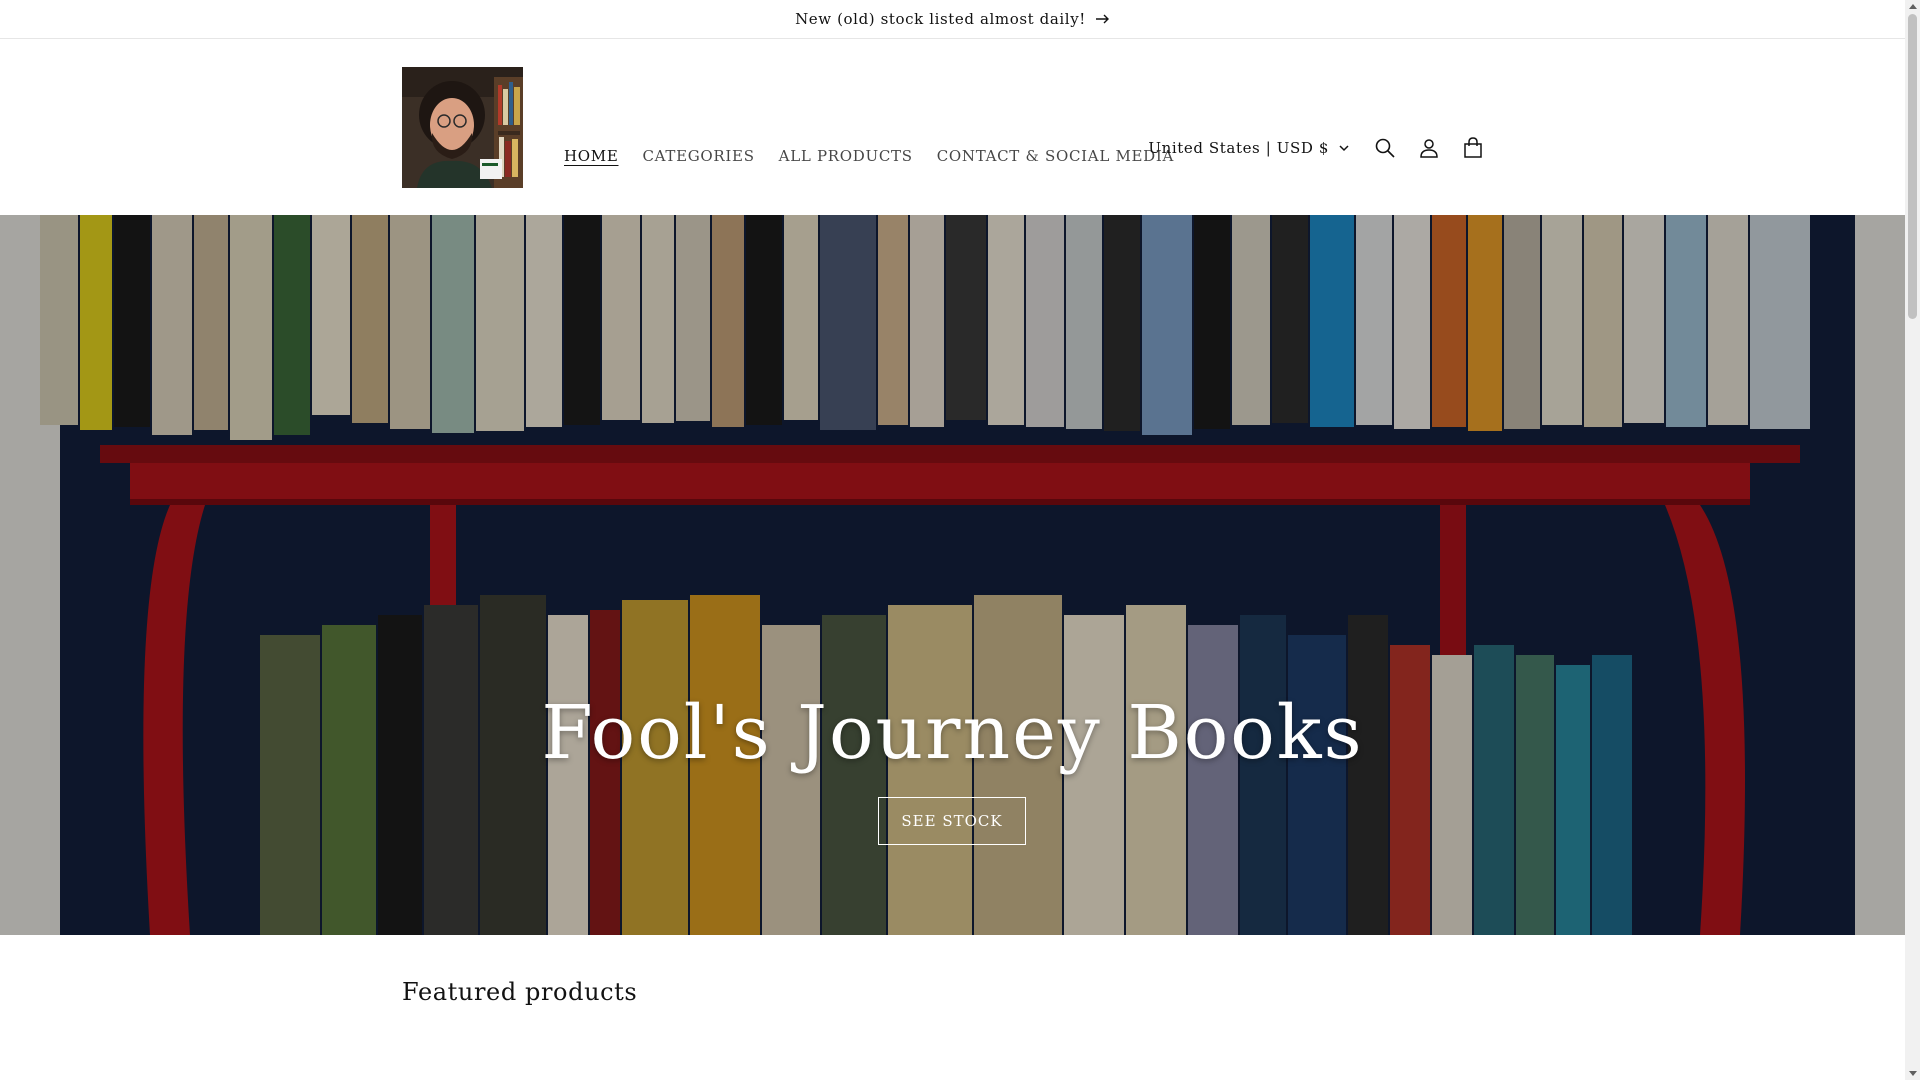 The height and width of the screenshot is (1080, 1920). What do you see at coordinates (1344, 148) in the screenshot?
I see `chevron-down-icon` at bounding box center [1344, 148].